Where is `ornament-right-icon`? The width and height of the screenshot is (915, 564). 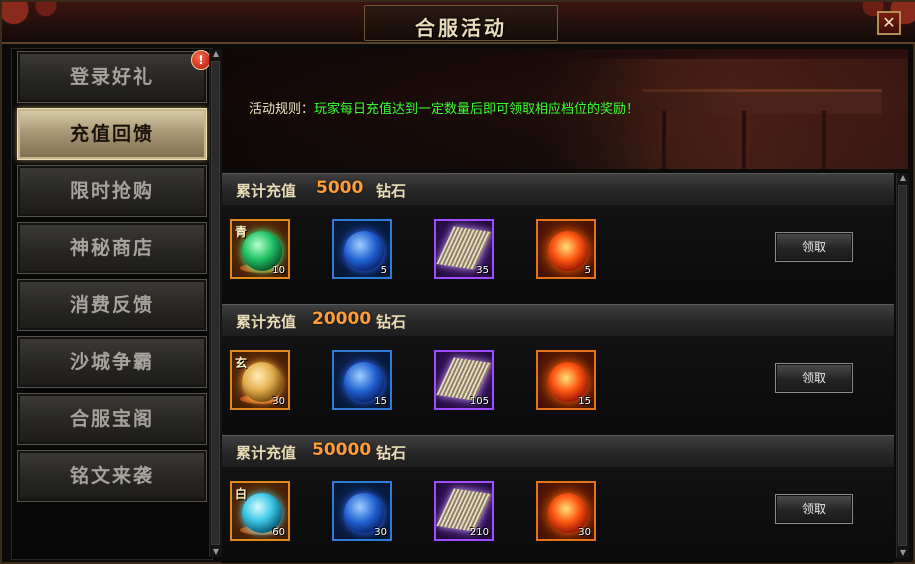
ornament-right-icon is located at coordinates (876, 21).